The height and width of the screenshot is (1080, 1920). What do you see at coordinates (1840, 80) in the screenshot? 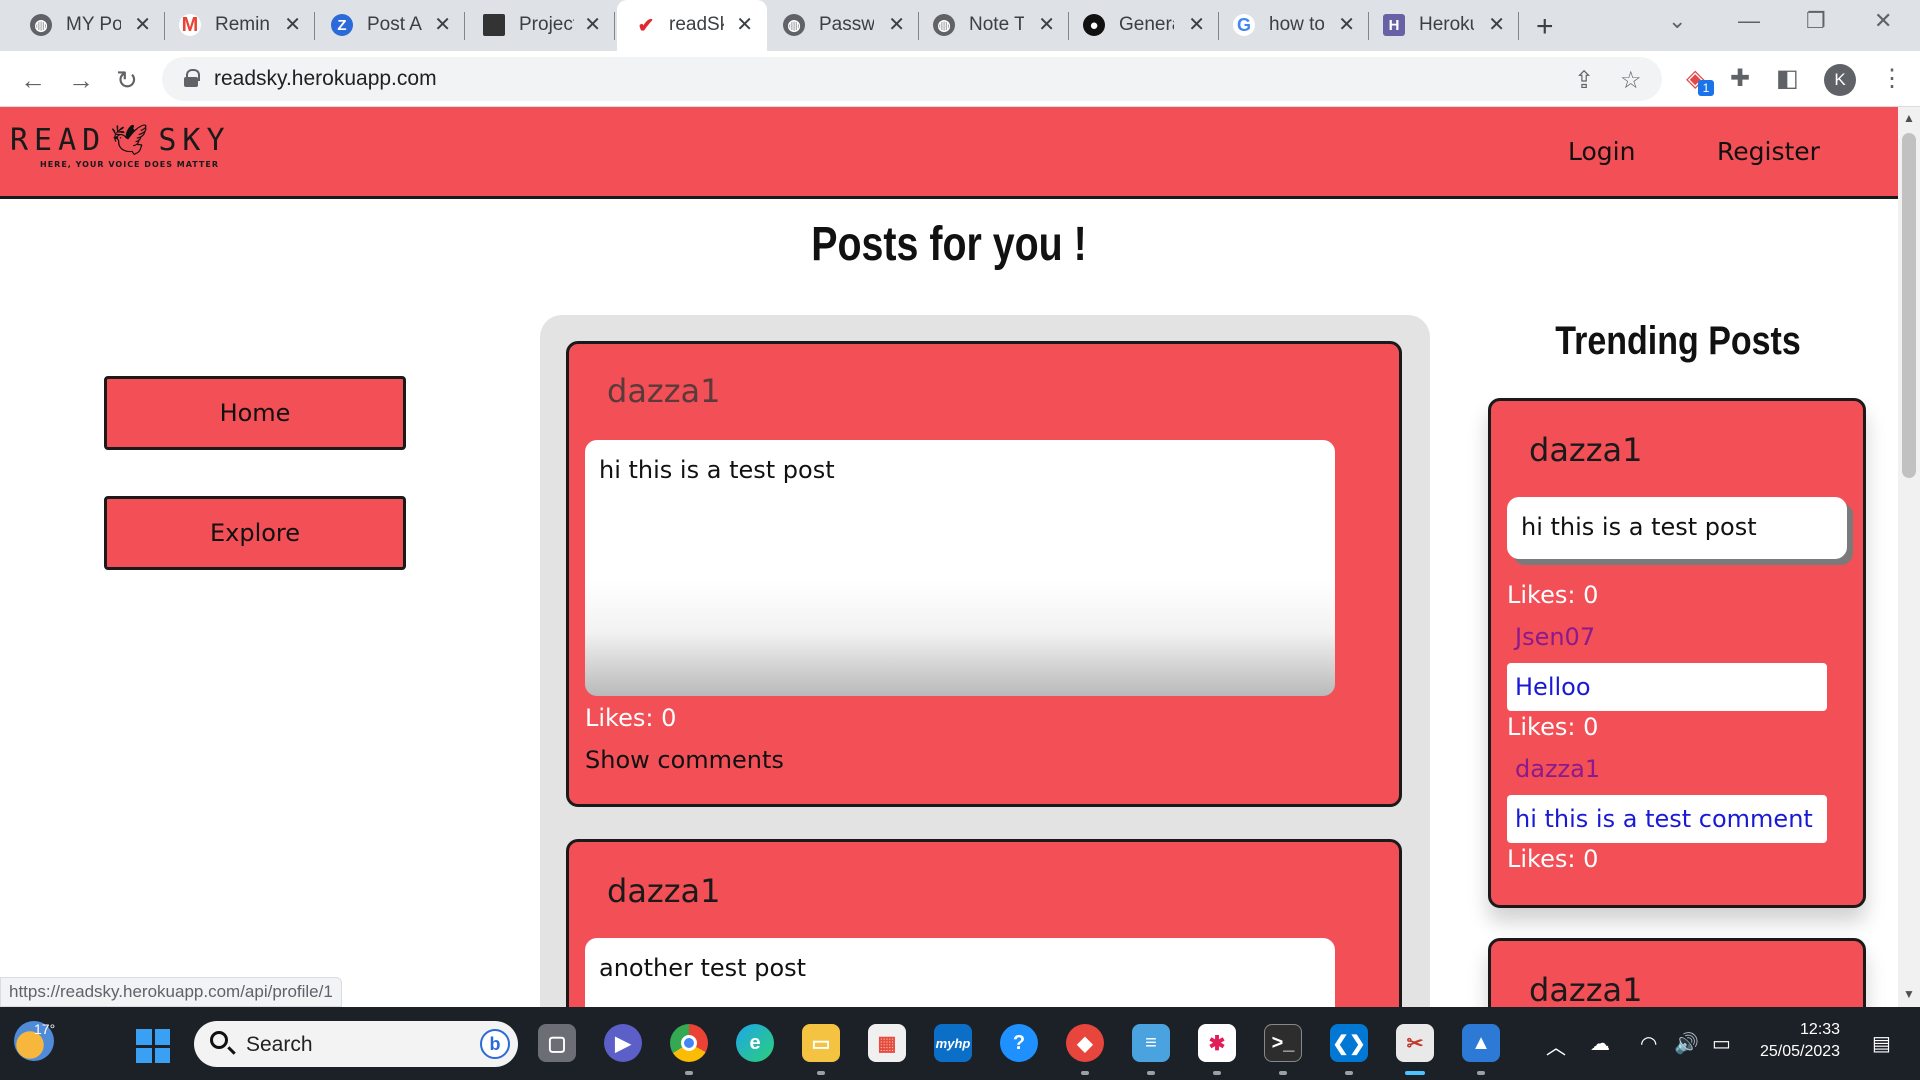
I see `profile-avatar: K` at bounding box center [1840, 80].